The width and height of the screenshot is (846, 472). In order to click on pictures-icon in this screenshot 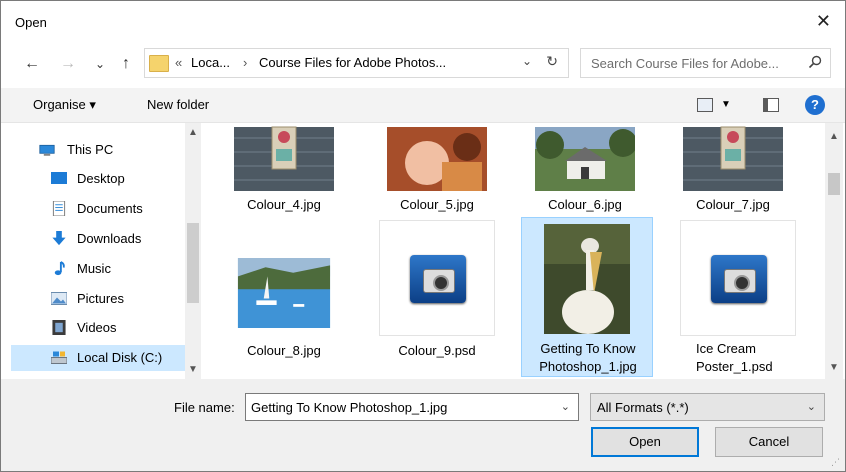, I will do `click(59, 298)`.